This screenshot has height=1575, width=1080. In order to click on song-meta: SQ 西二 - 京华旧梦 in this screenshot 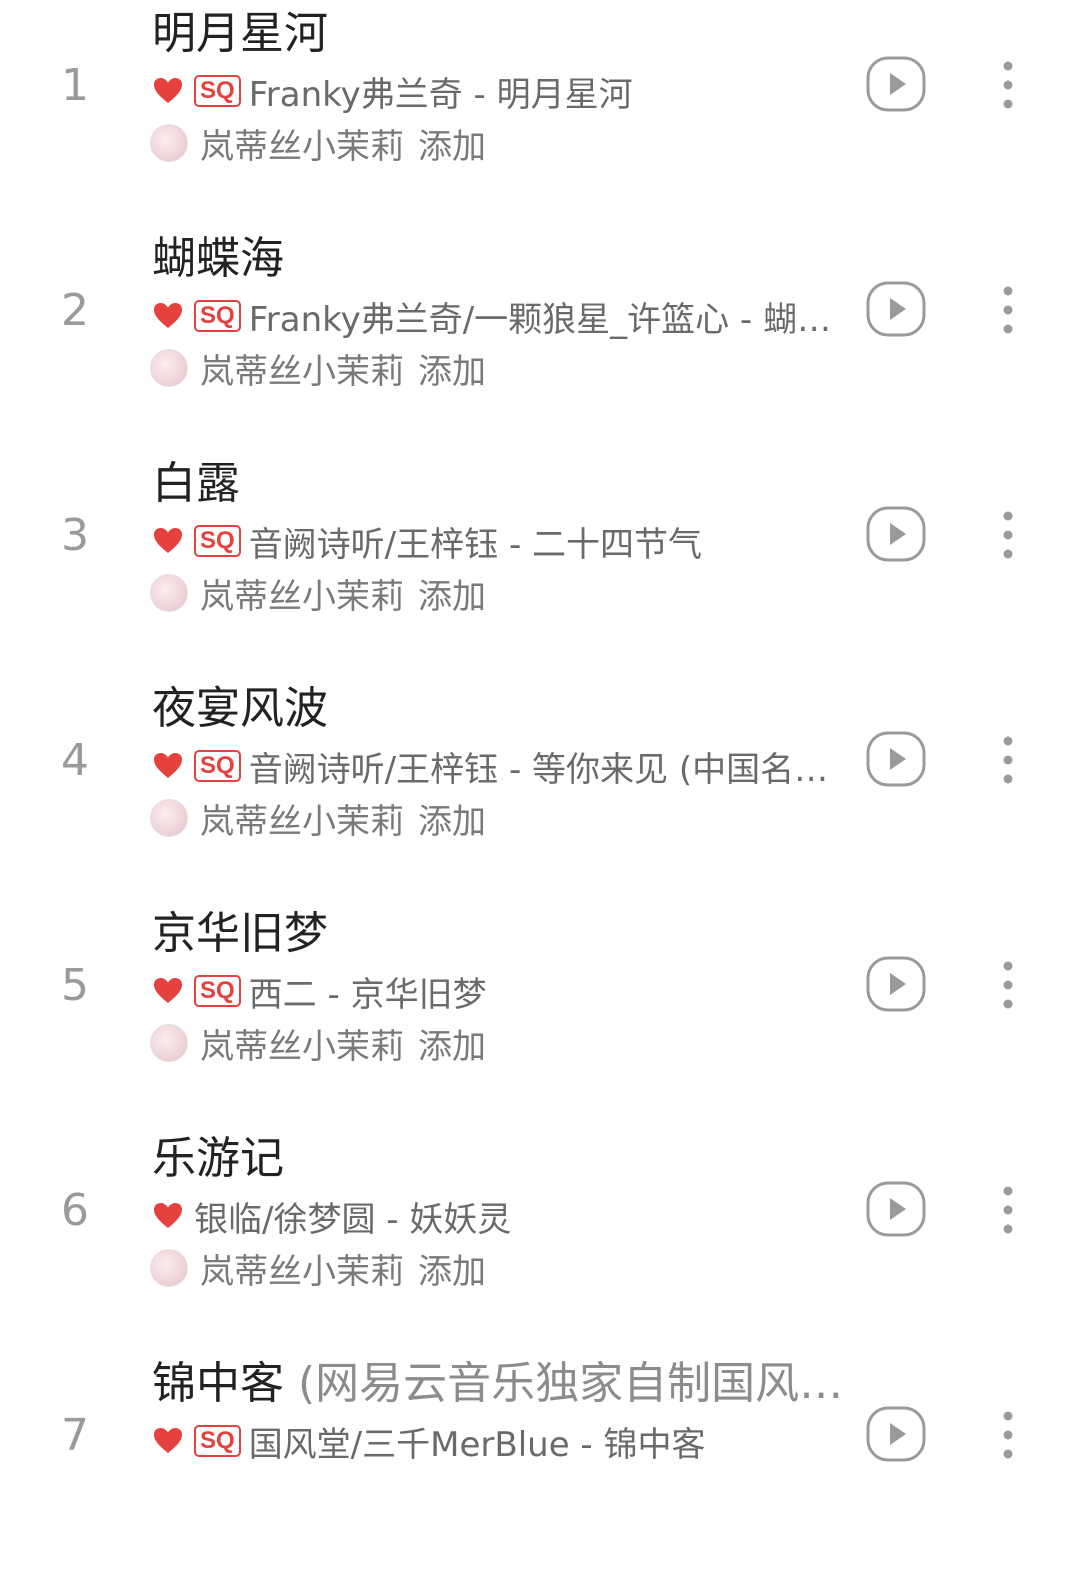, I will do `click(497, 991)`.